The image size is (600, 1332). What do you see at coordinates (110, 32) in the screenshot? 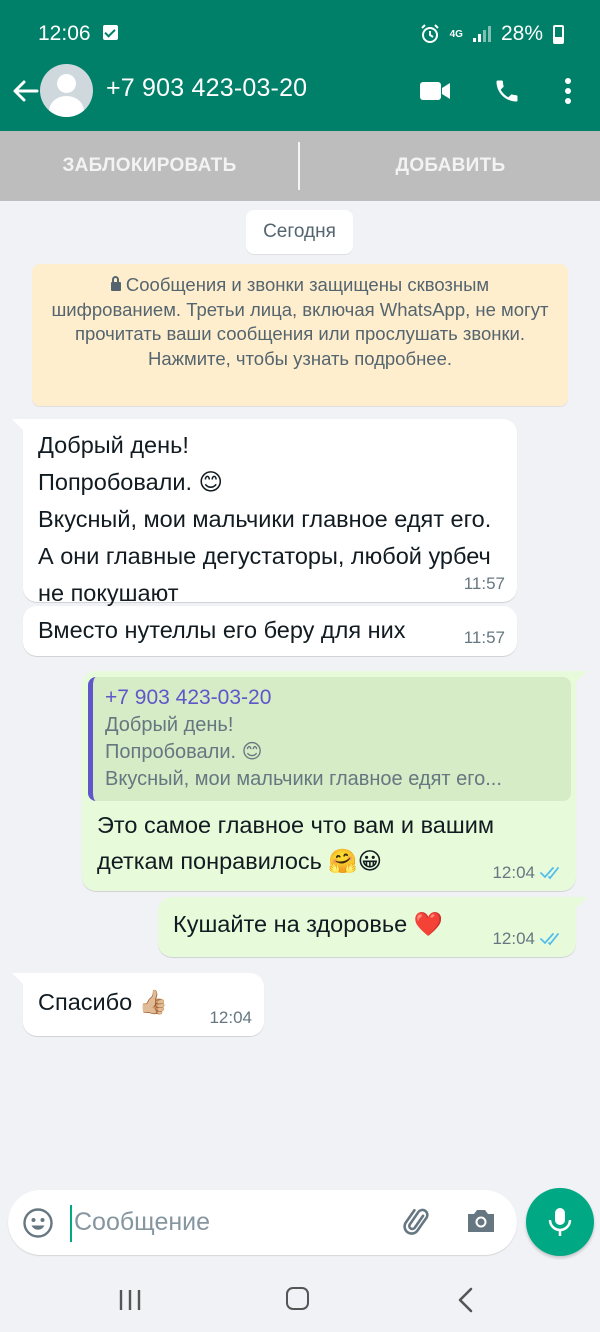
I see `notification-icon` at bounding box center [110, 32].